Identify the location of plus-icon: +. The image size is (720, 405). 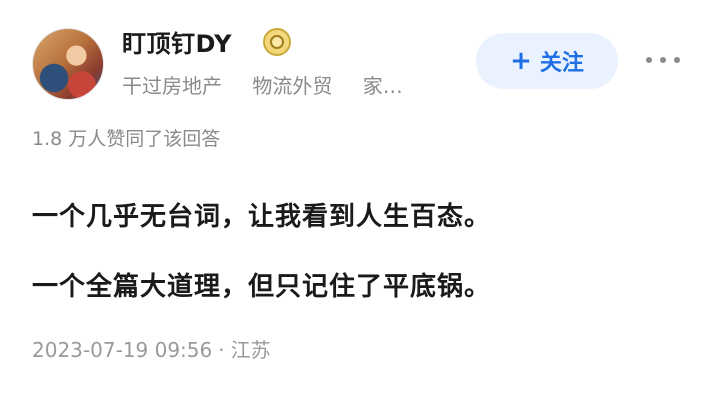
(521, 61).